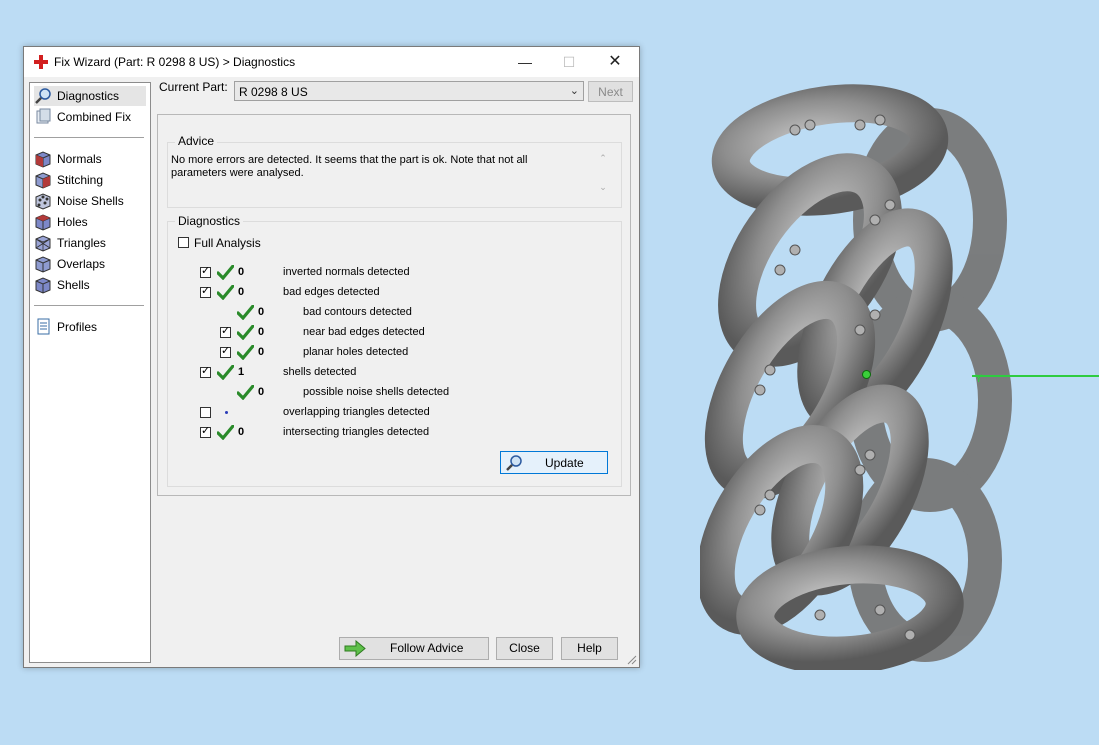  I want to click on y-axis-label: Y, so click(979, 379).